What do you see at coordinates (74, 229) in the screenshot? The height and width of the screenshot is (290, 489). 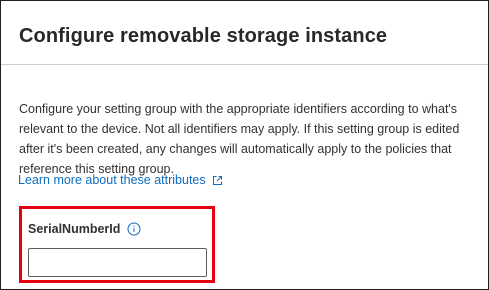 I see `serial-number-id-label: SerialNumberId` at bounding box center [74, 229].